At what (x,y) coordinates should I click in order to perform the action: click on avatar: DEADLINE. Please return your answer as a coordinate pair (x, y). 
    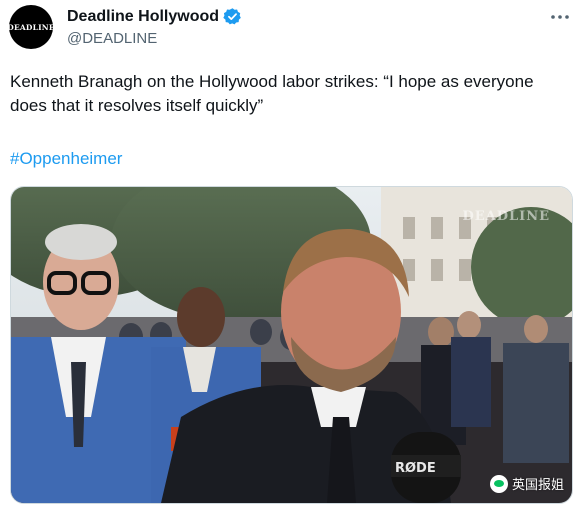
    Looking at the image, I should click on (31, 27).